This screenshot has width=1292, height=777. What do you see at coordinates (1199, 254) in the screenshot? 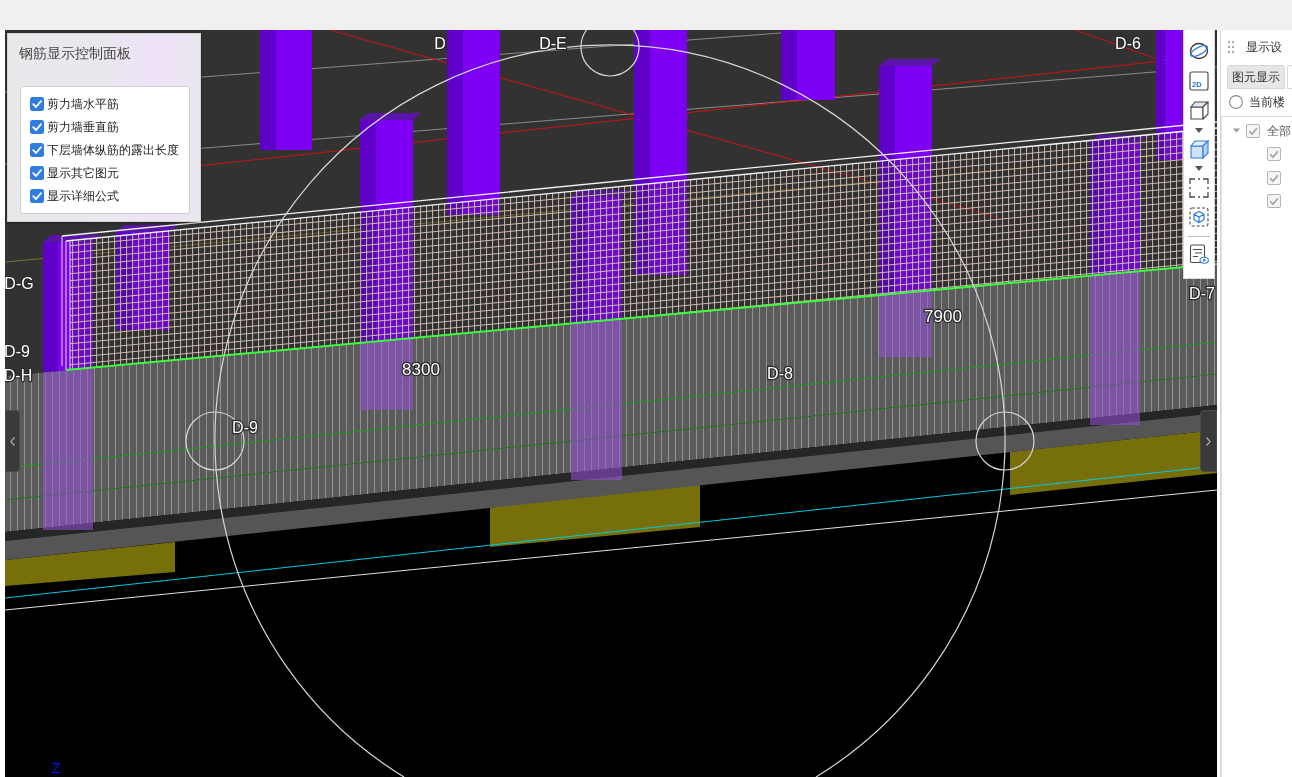
I see `document-eye-icon` at bounding box center [1199, 254].